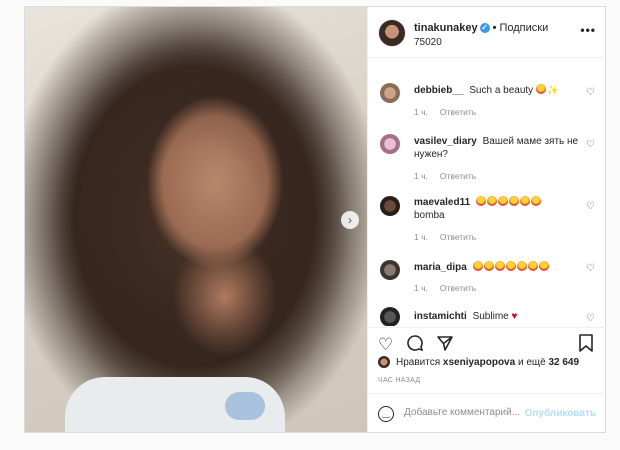  Describe the element at coordinates (560, 413) in the screenshot. I see `publish-button: Опубликовать` at that location.